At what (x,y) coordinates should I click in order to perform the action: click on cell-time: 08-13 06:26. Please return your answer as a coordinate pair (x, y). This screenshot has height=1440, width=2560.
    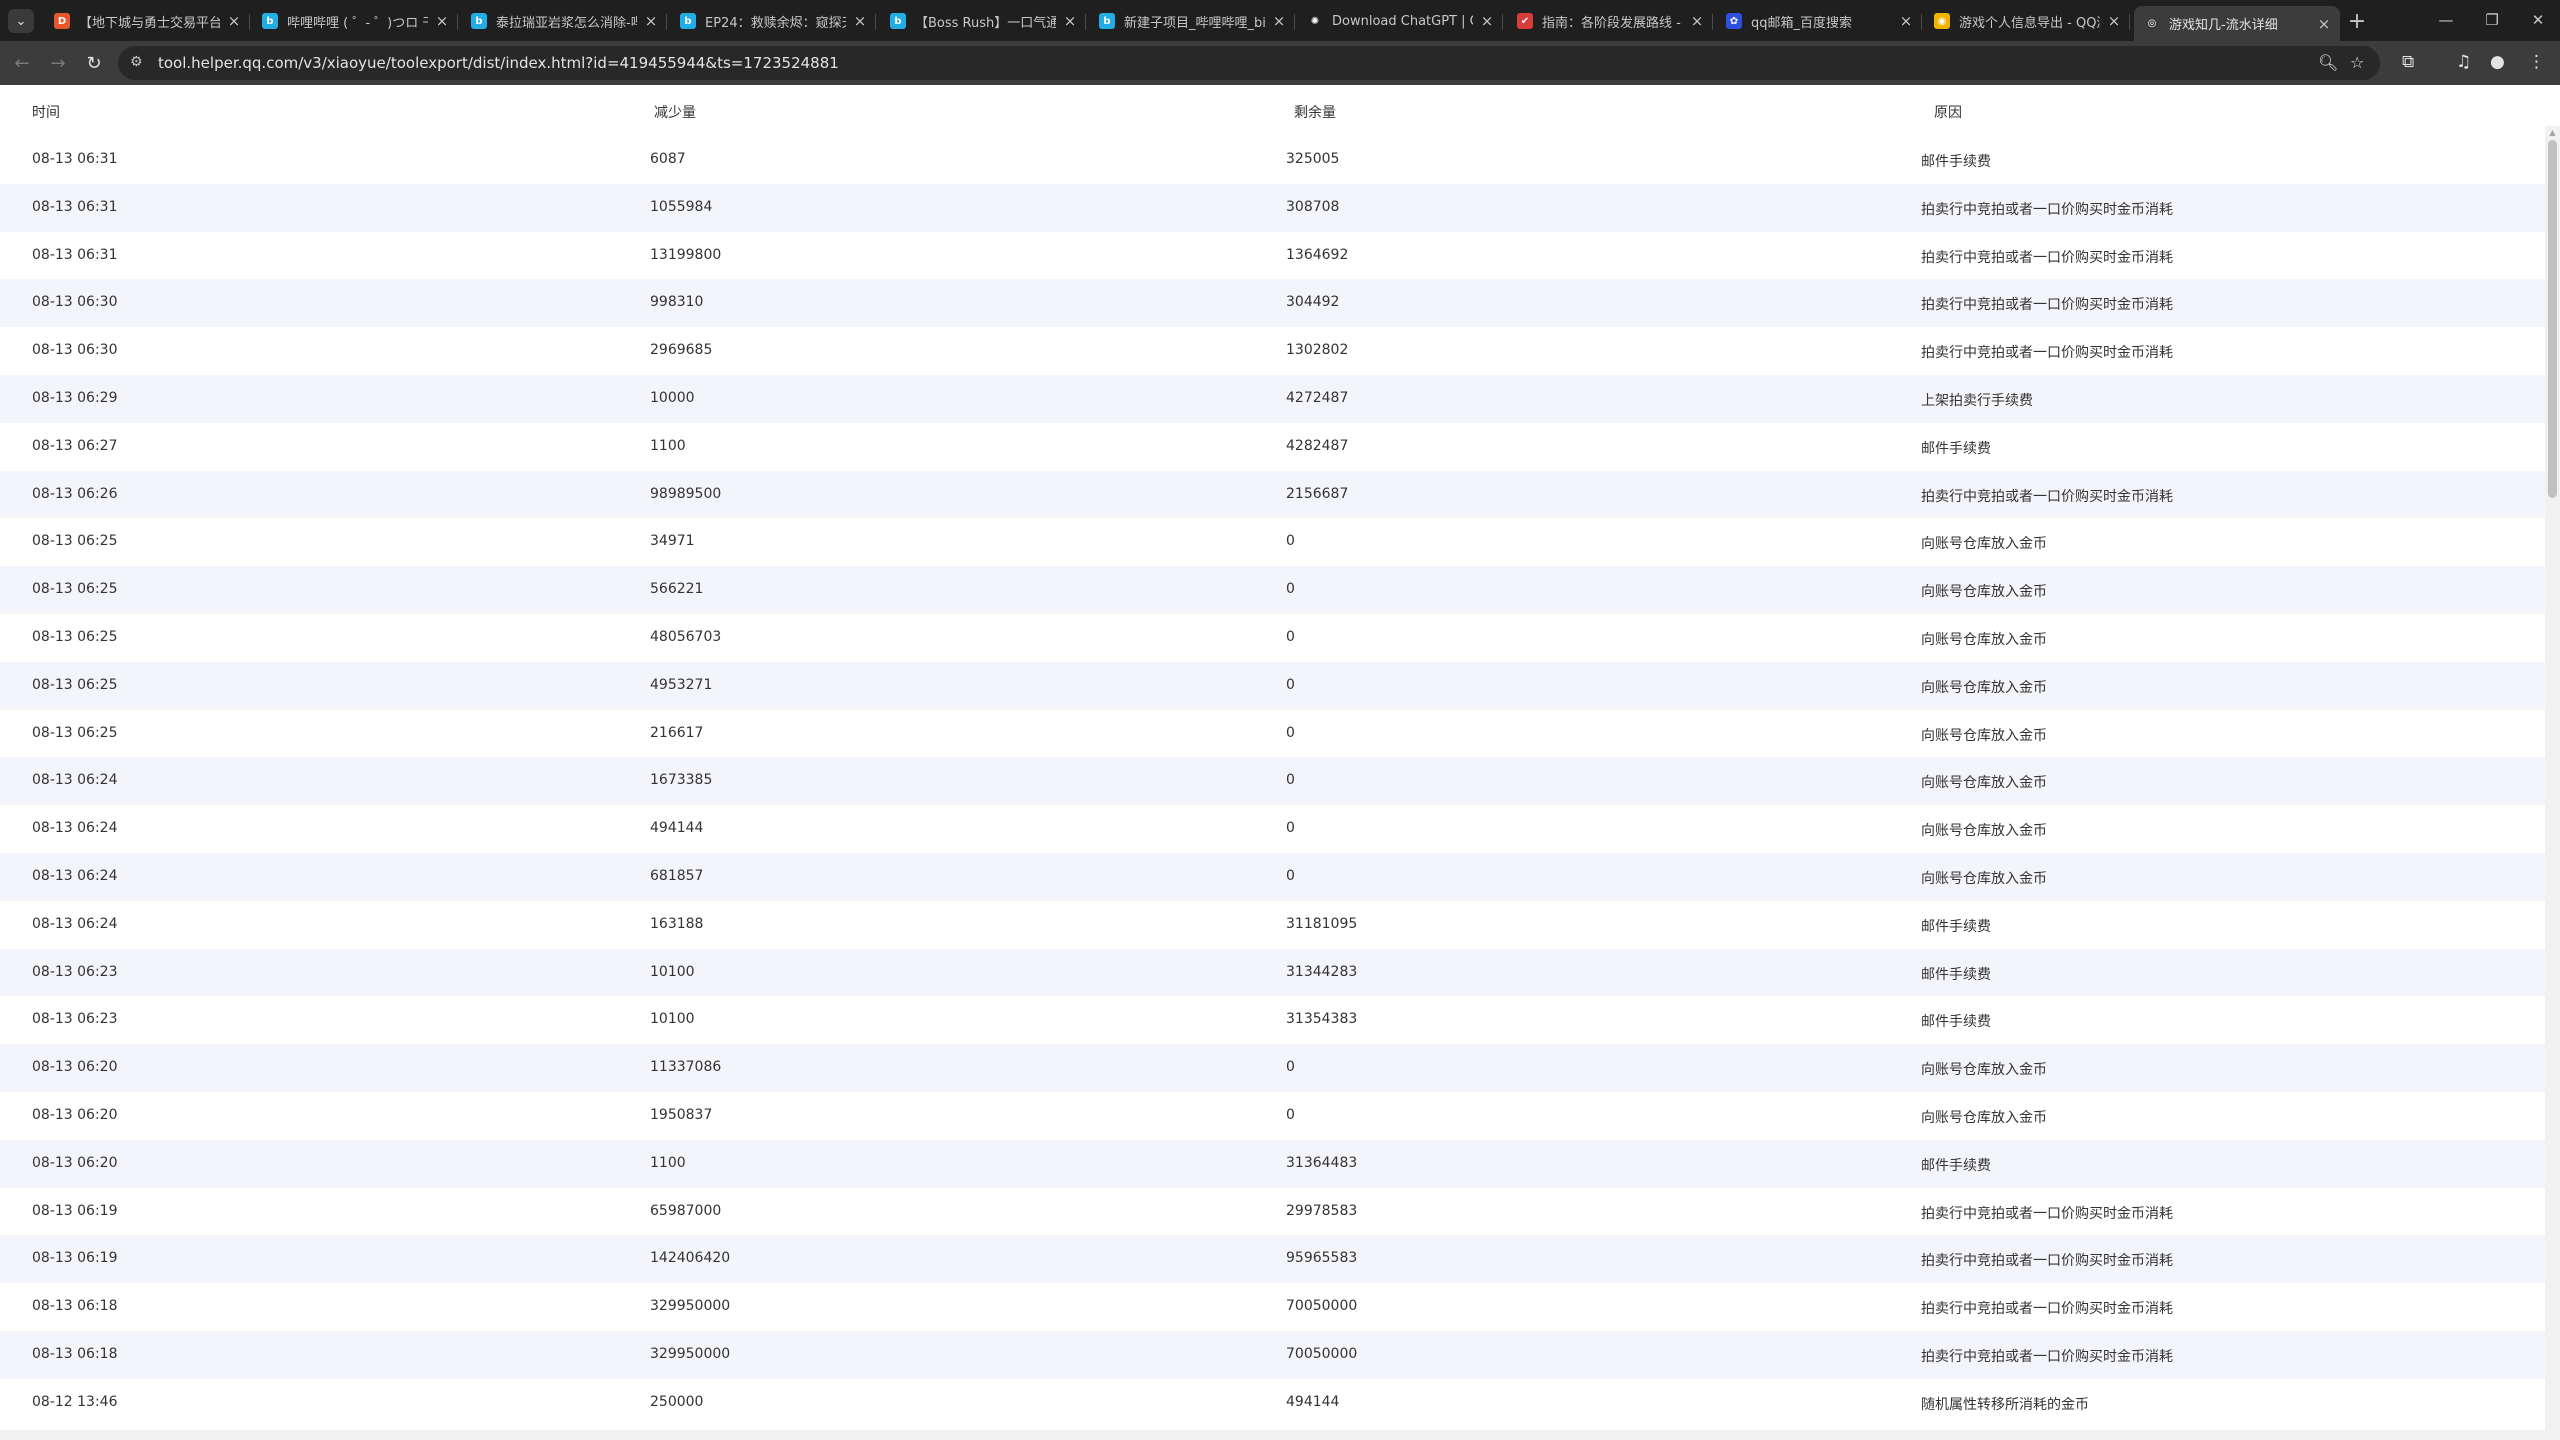
    Looking at the image, I should click on (75, 493).